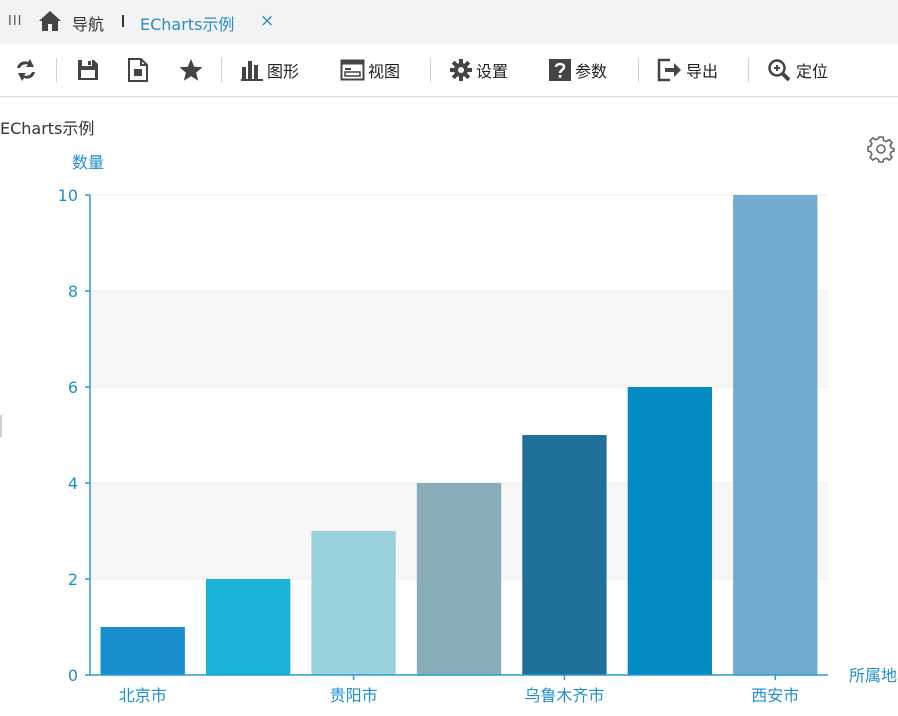 This screenshot has height=716, width=898. What do you see at coordinates (492, 71) in the screenshot?
I see `settings-button-label: 设置` at bounding box center [492, 71].